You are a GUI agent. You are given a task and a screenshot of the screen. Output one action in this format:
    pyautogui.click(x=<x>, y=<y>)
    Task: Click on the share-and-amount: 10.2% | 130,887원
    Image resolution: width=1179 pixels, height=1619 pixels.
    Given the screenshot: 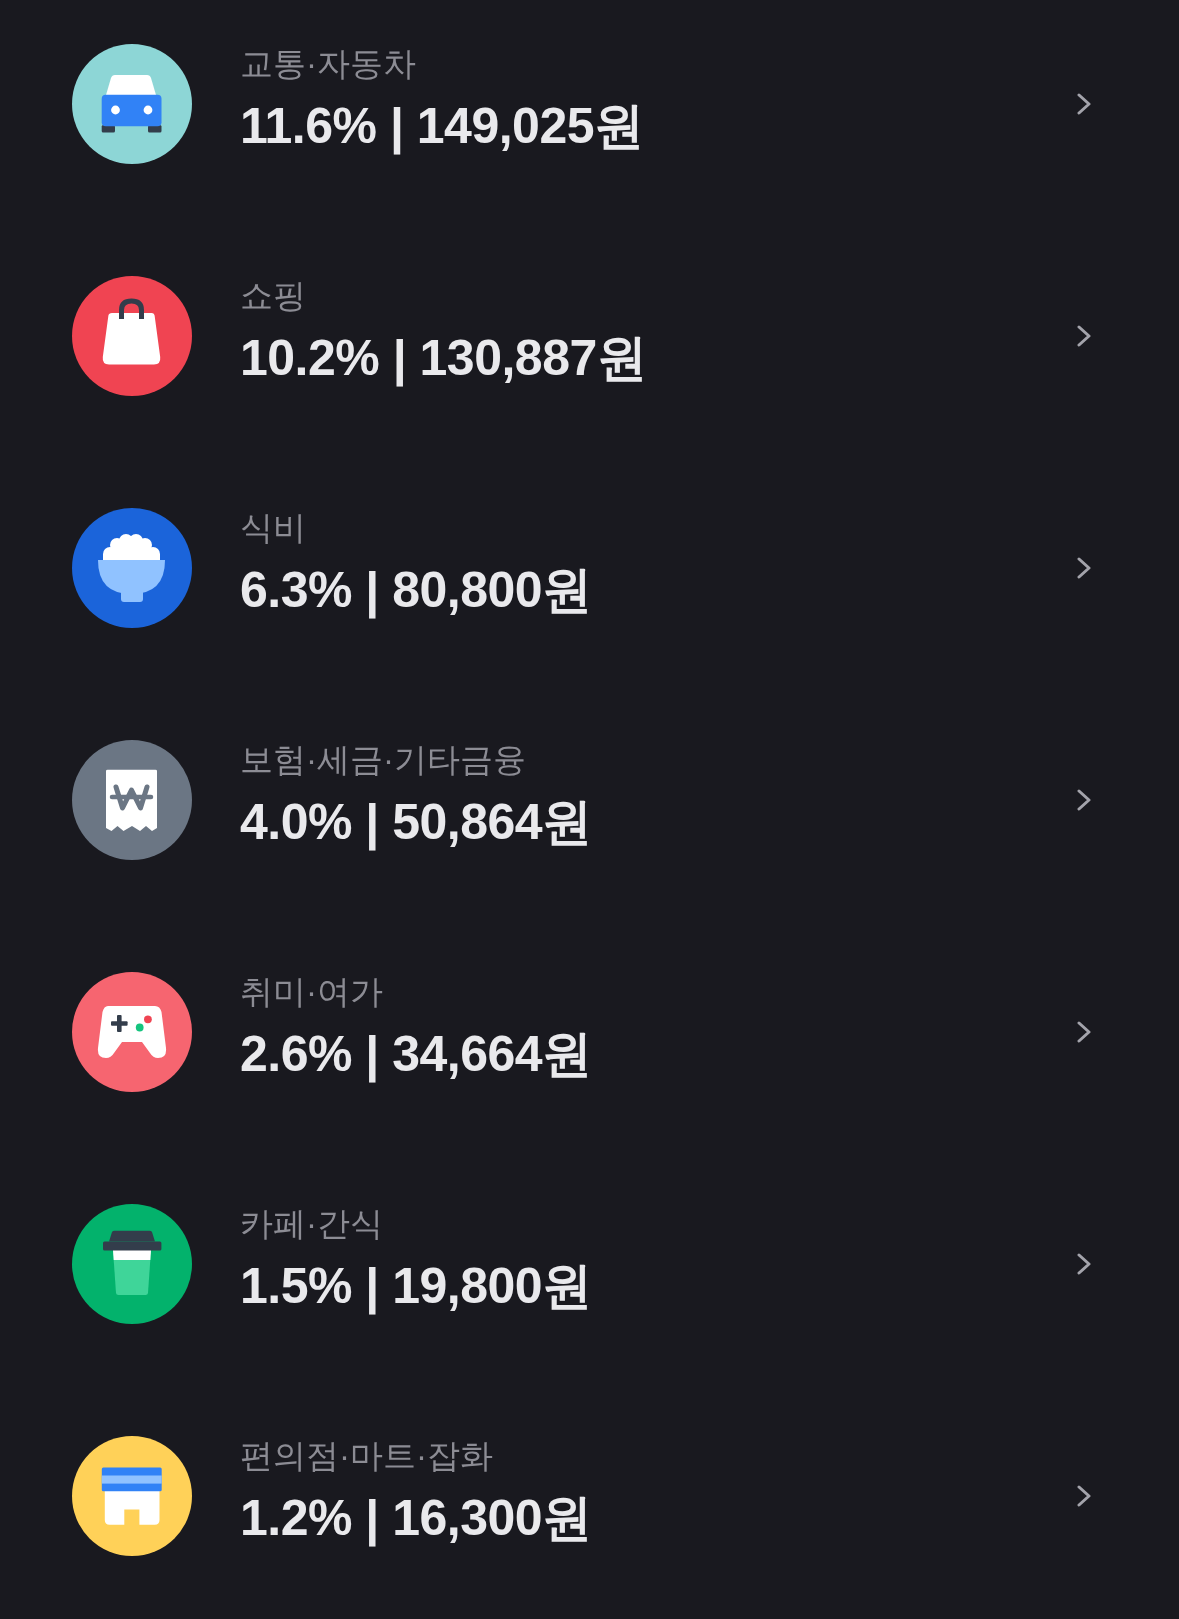 What is the action you would take?
    pyautogui.click(x=443, y=358)
    